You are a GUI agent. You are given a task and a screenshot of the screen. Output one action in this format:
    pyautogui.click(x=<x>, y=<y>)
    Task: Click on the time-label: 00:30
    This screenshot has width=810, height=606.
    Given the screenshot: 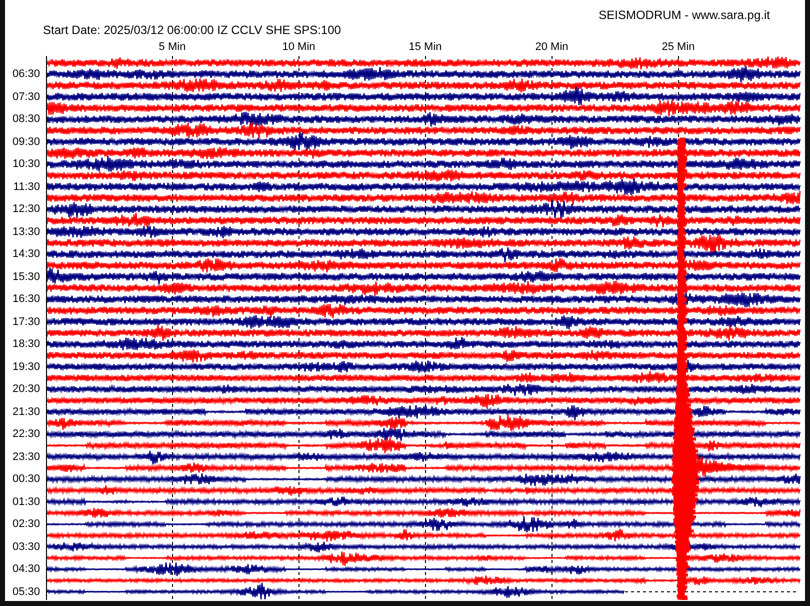 What is the action you would take?
    pyautogui.click(x=26, y=479)
    